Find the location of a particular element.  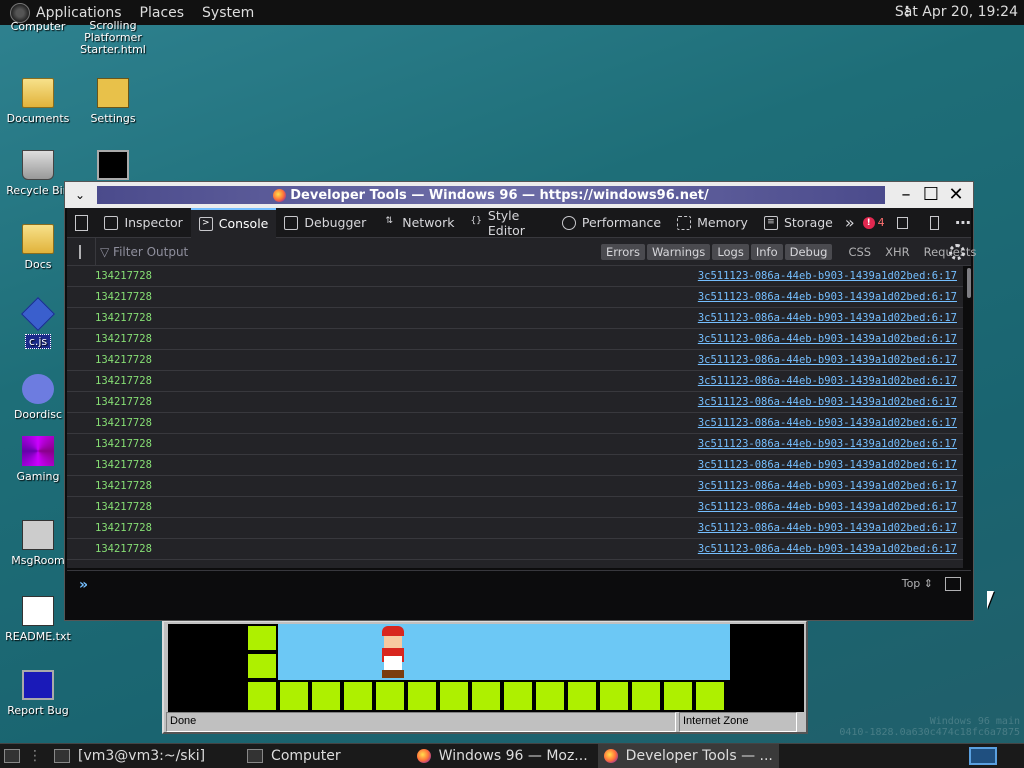

mouse-cursor-icon is located at coordinates (990, 600).